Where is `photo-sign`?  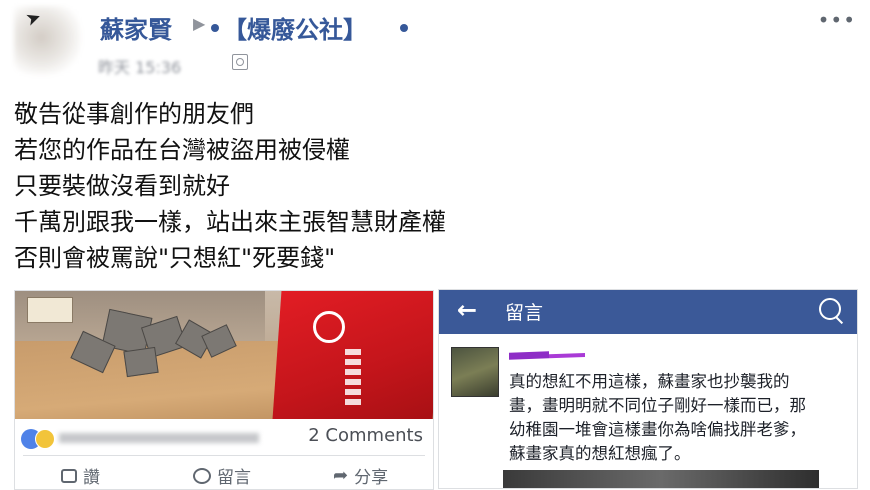 photo-sign is located at coordinates (50, 310).